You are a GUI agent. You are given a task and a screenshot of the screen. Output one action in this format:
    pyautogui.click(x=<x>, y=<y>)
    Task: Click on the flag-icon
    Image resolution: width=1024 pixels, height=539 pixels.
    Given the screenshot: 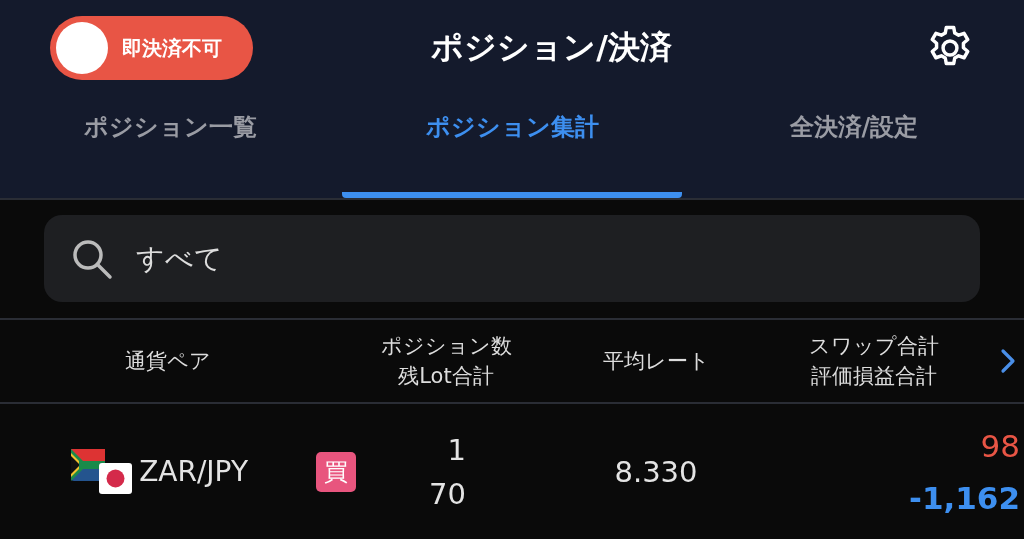 What is the action you would take?
    pyautogui.click(x=102, y=471)
    